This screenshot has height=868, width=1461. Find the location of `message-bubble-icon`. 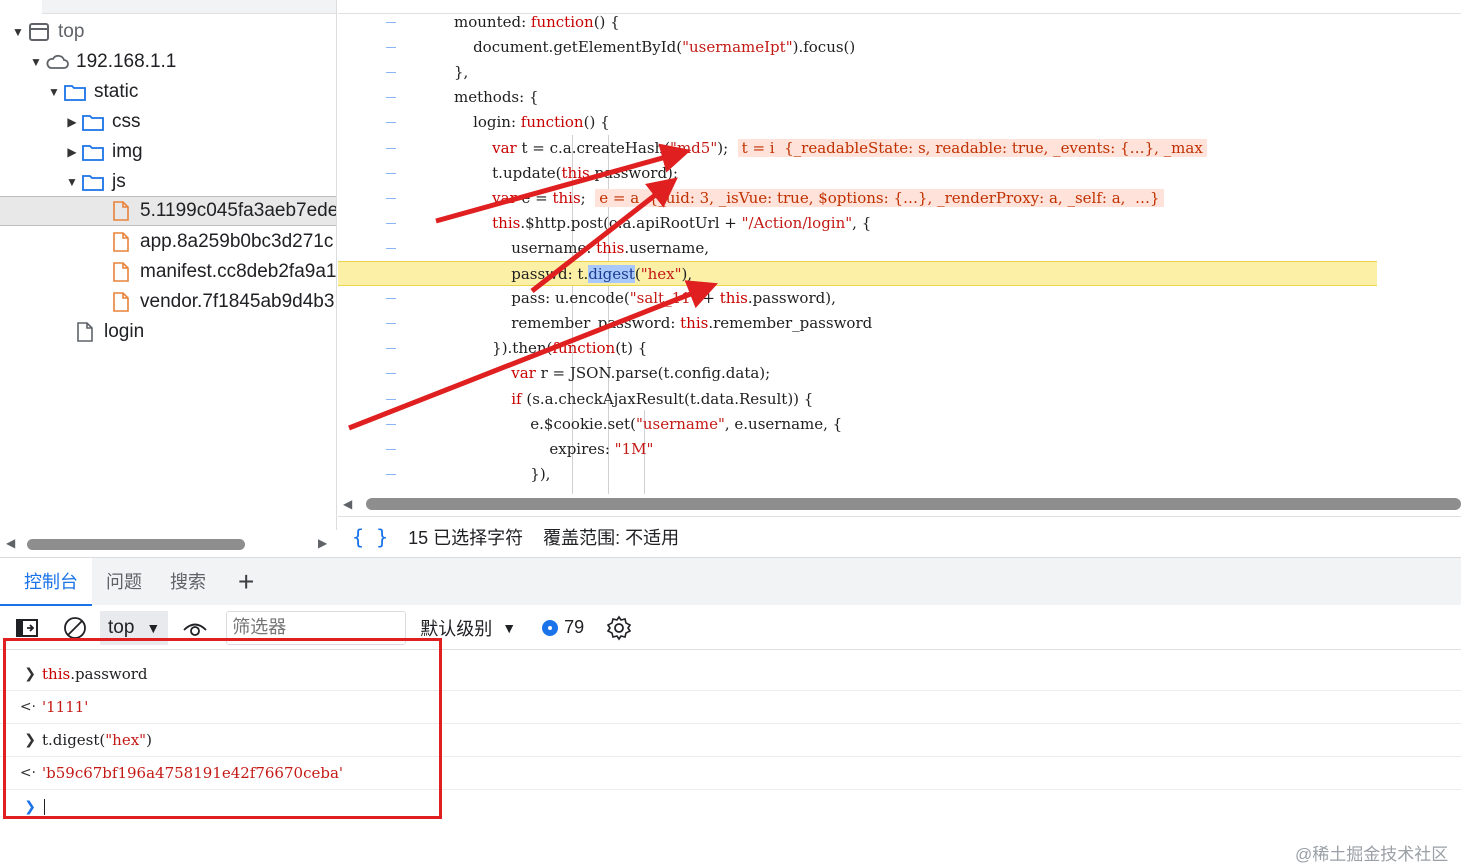

message-bubble-icon is located at coordinates (550, 627).